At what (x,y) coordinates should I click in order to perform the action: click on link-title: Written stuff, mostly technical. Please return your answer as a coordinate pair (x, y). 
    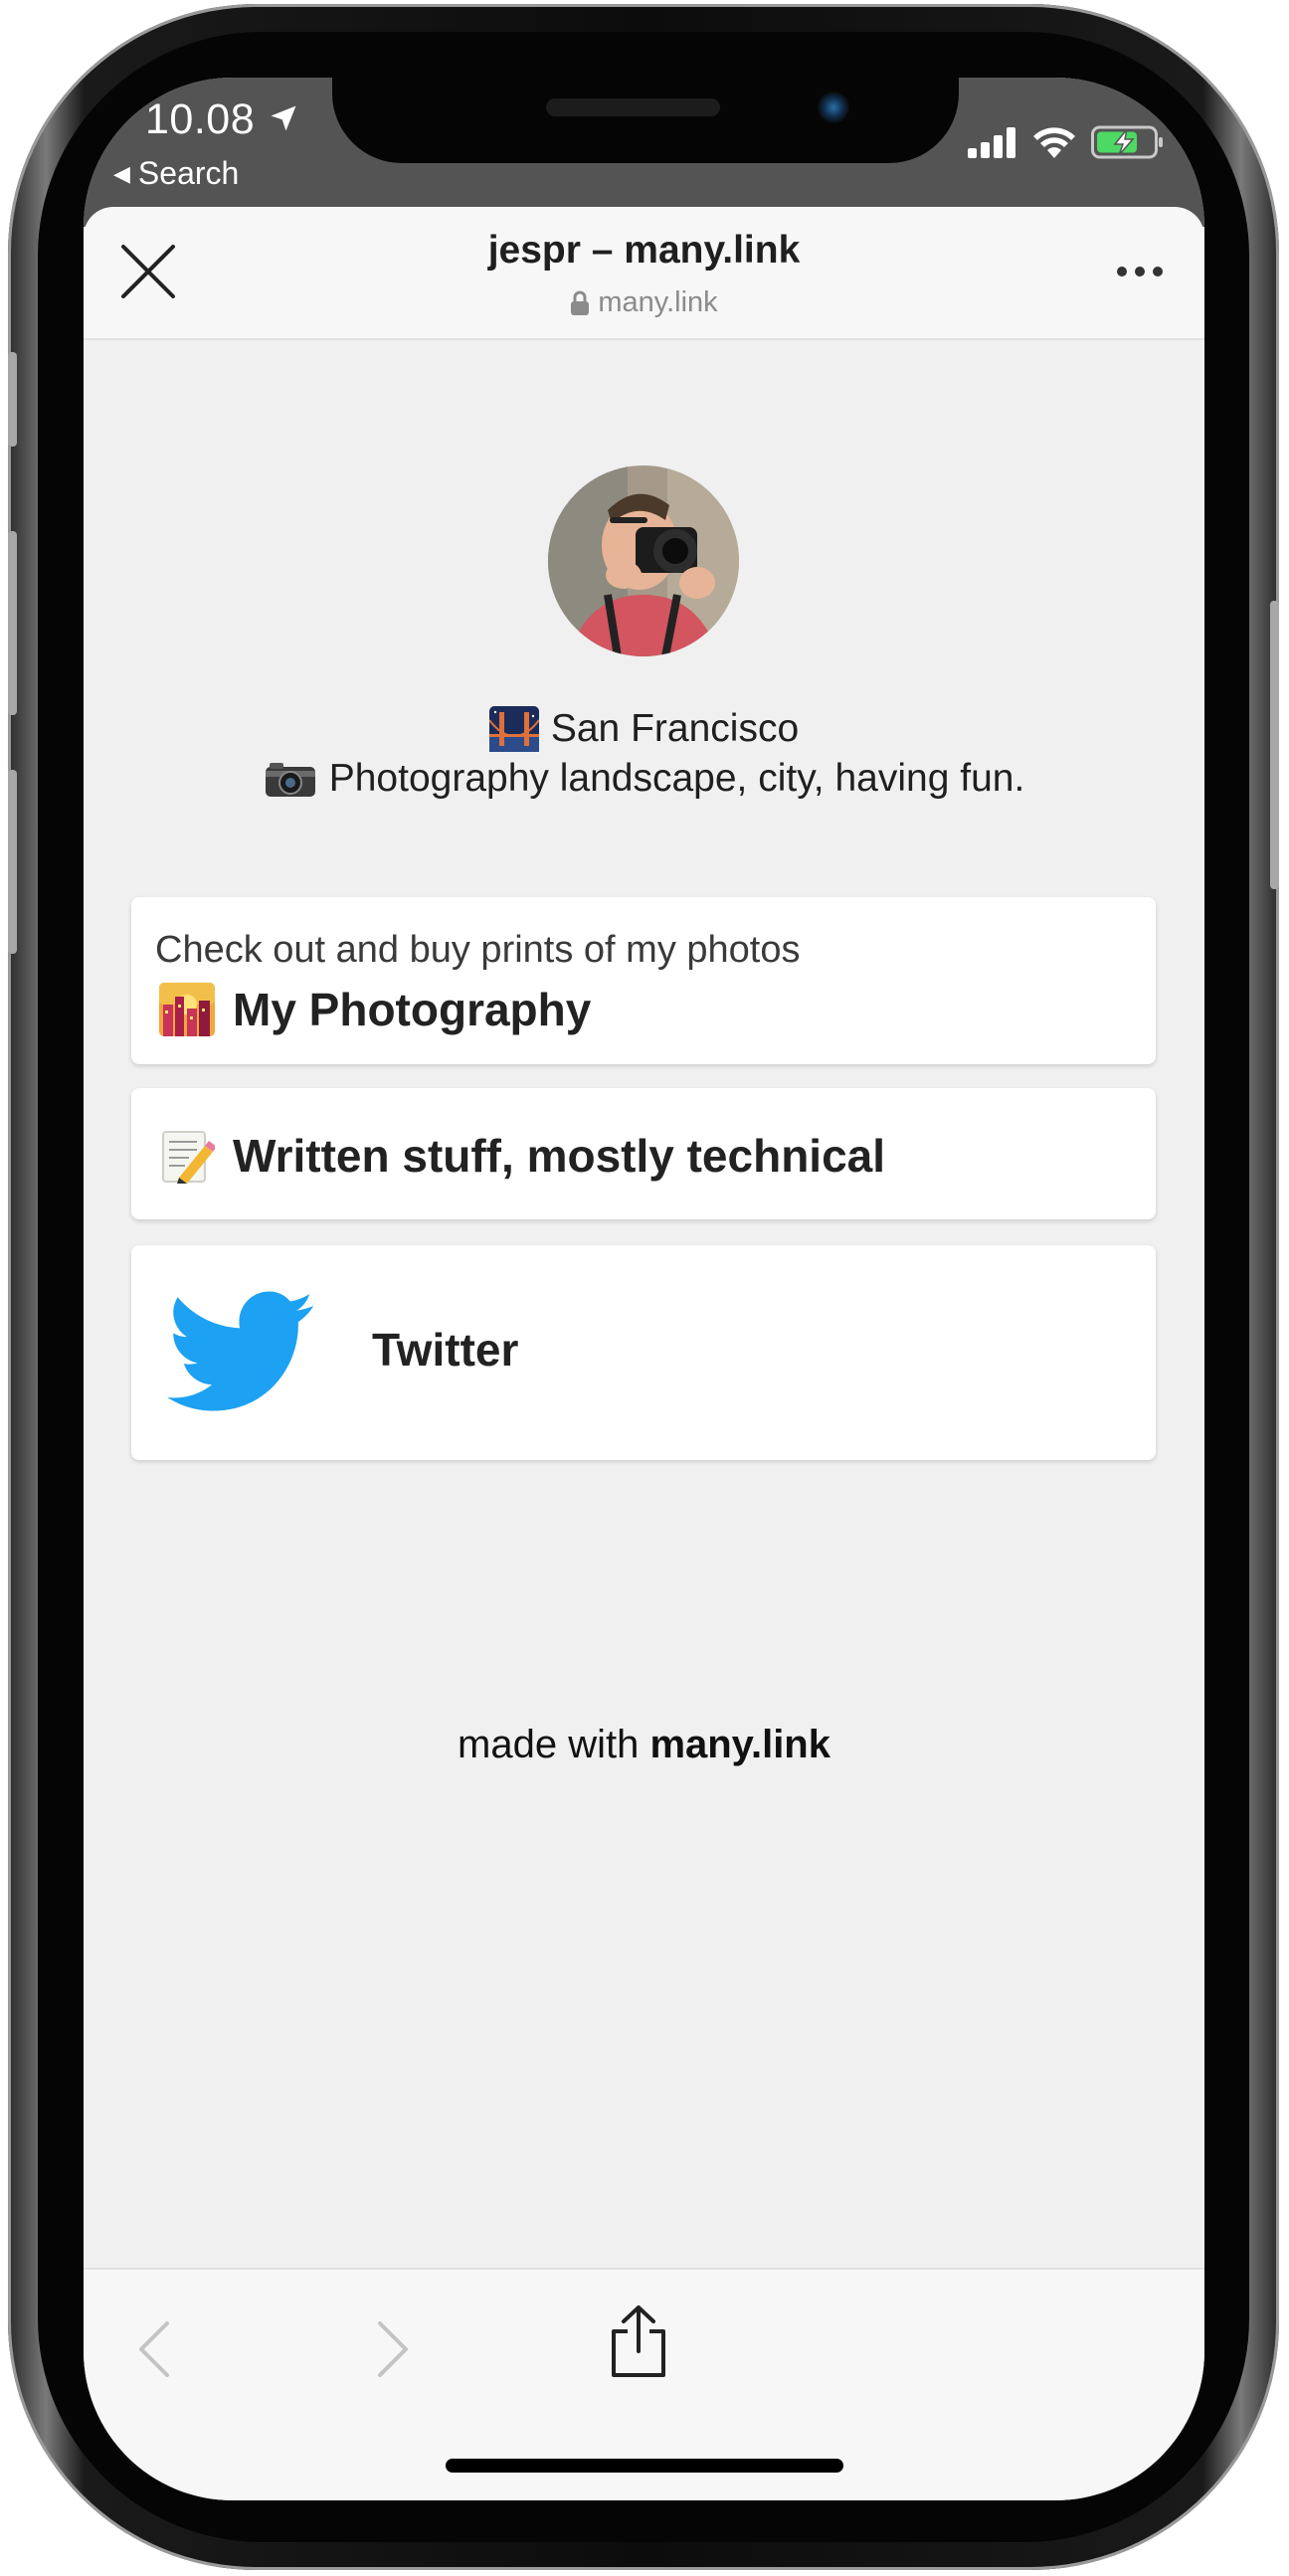
    Looking at the image, I should click on (559, 1156).